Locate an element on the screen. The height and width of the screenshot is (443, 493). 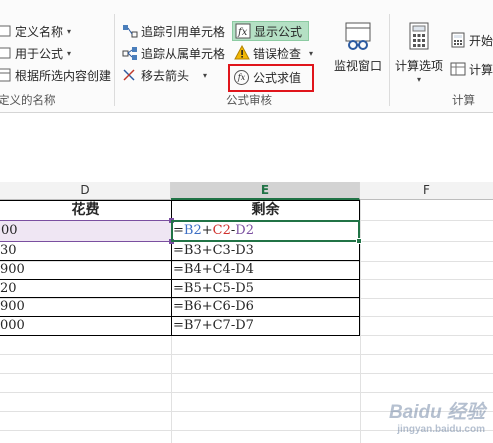
create-from-selection-label: 根据所选内容创建 is located at coordinates (63, 75).